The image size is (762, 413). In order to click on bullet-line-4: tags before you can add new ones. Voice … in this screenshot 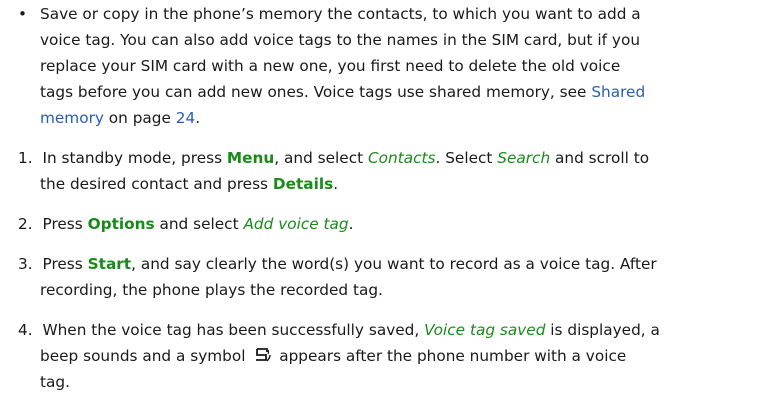, I will do `click(342, 92)`.